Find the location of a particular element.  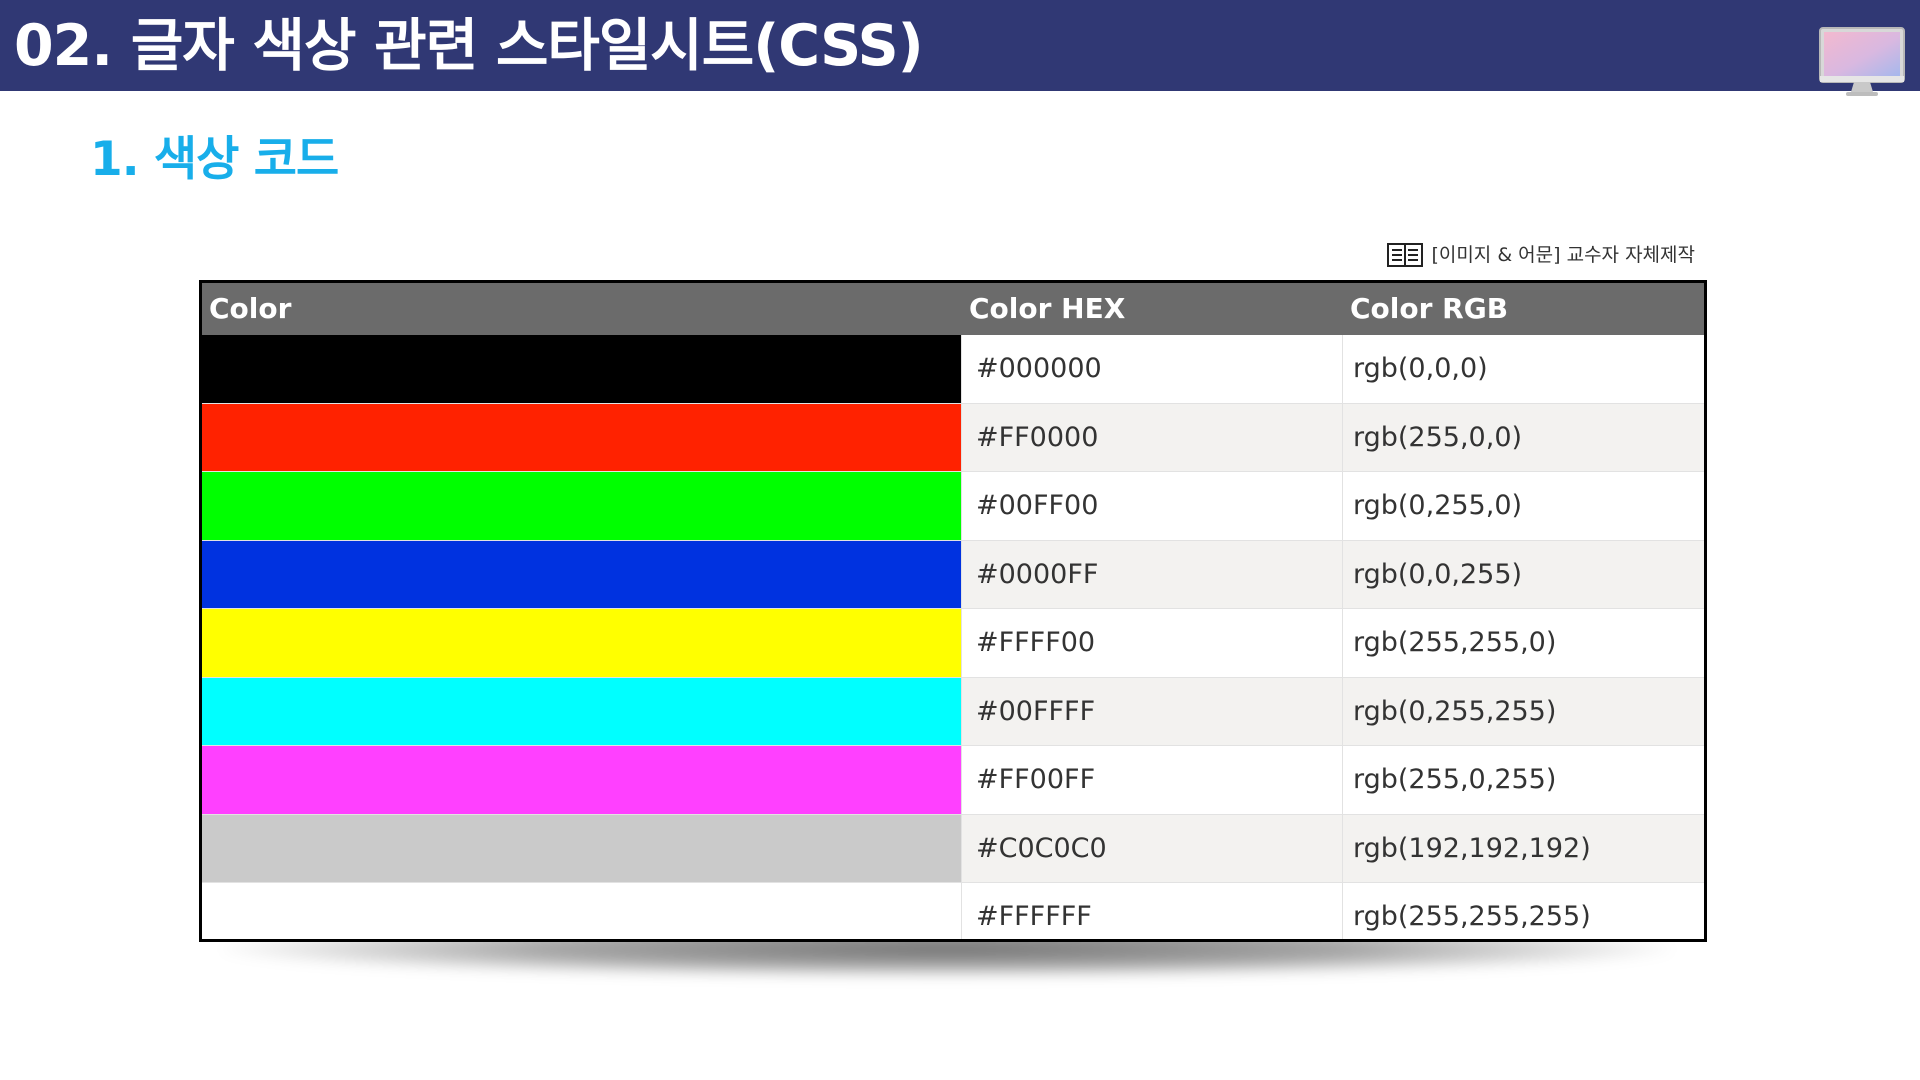

header-color-rgb: Color RGB is located at coordinates (1429, 308).